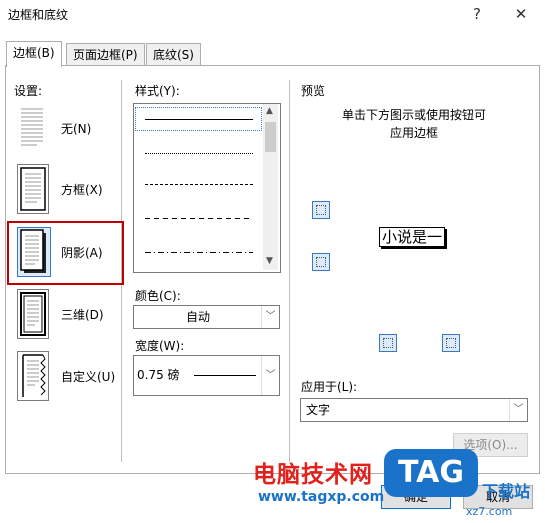  I want to click on line-style-scrollbar: ▲ ▼, so click(270, 187).